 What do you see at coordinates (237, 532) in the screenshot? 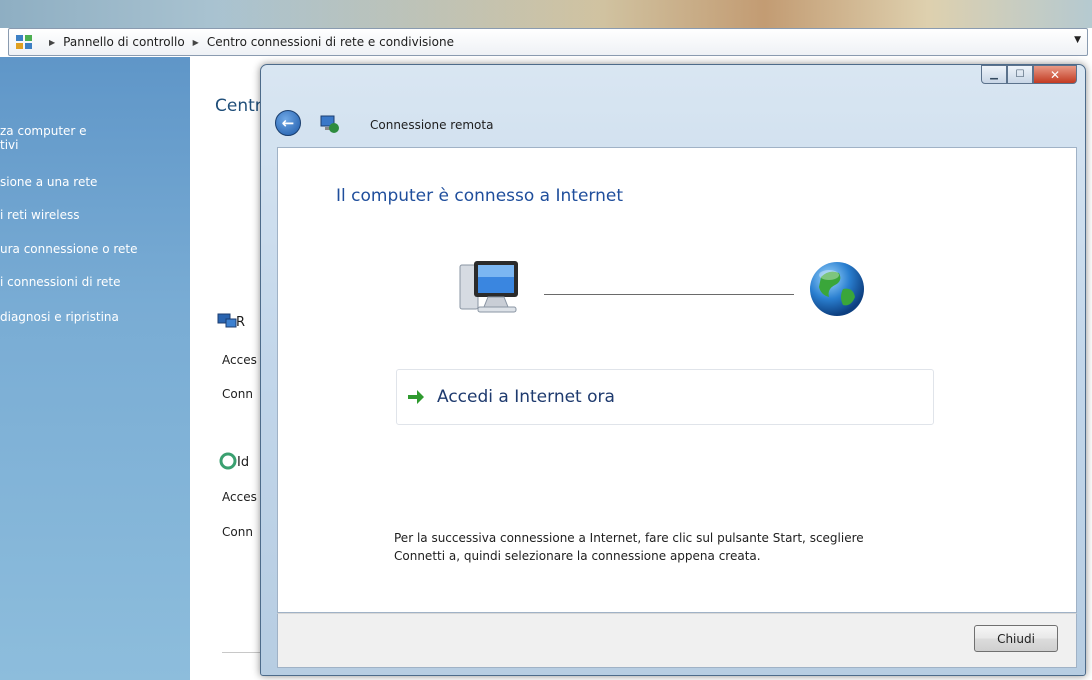
I see `network-connection-label-2: Conn` at bounding box center [237, 532].